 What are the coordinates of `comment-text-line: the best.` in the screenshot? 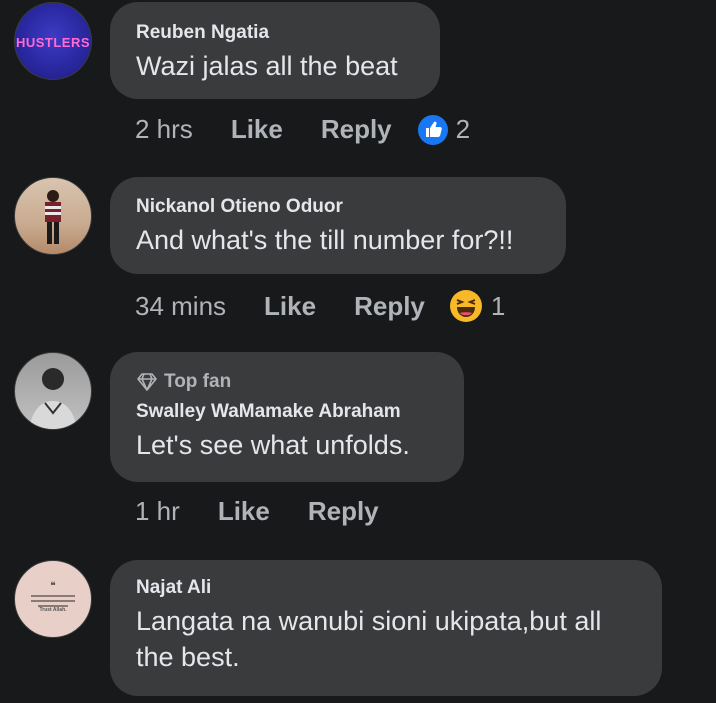 It's located at (188, 657).